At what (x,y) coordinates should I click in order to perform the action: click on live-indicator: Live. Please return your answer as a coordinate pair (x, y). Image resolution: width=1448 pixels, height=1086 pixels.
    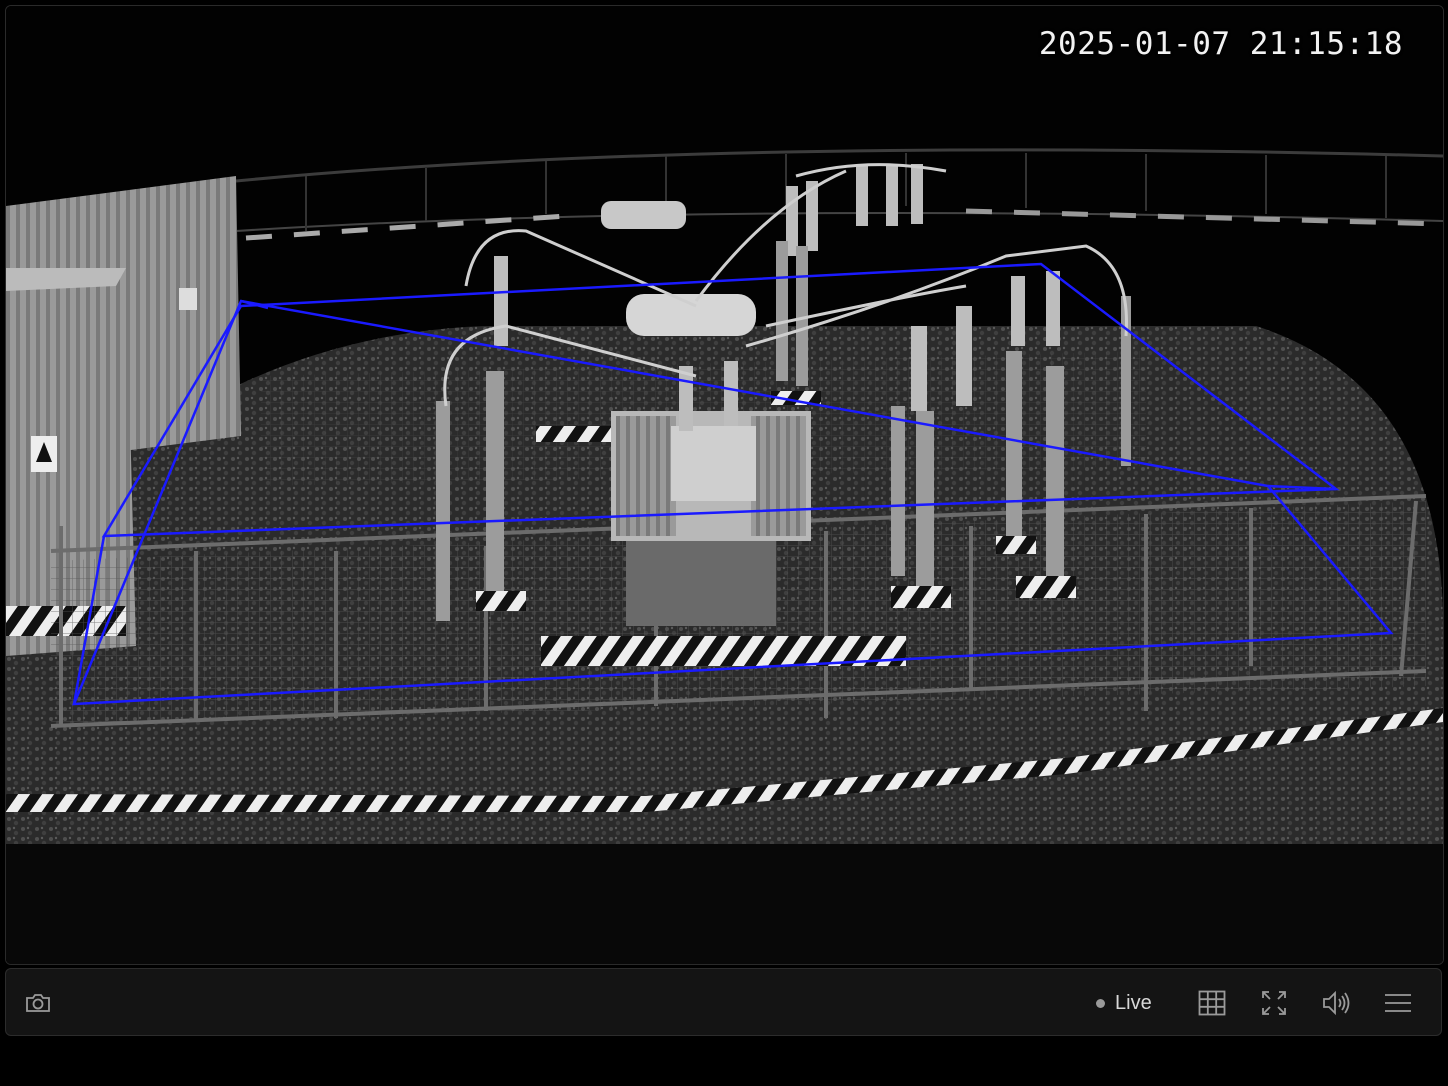
    Looking at the image, I should click on (1124, 1003).